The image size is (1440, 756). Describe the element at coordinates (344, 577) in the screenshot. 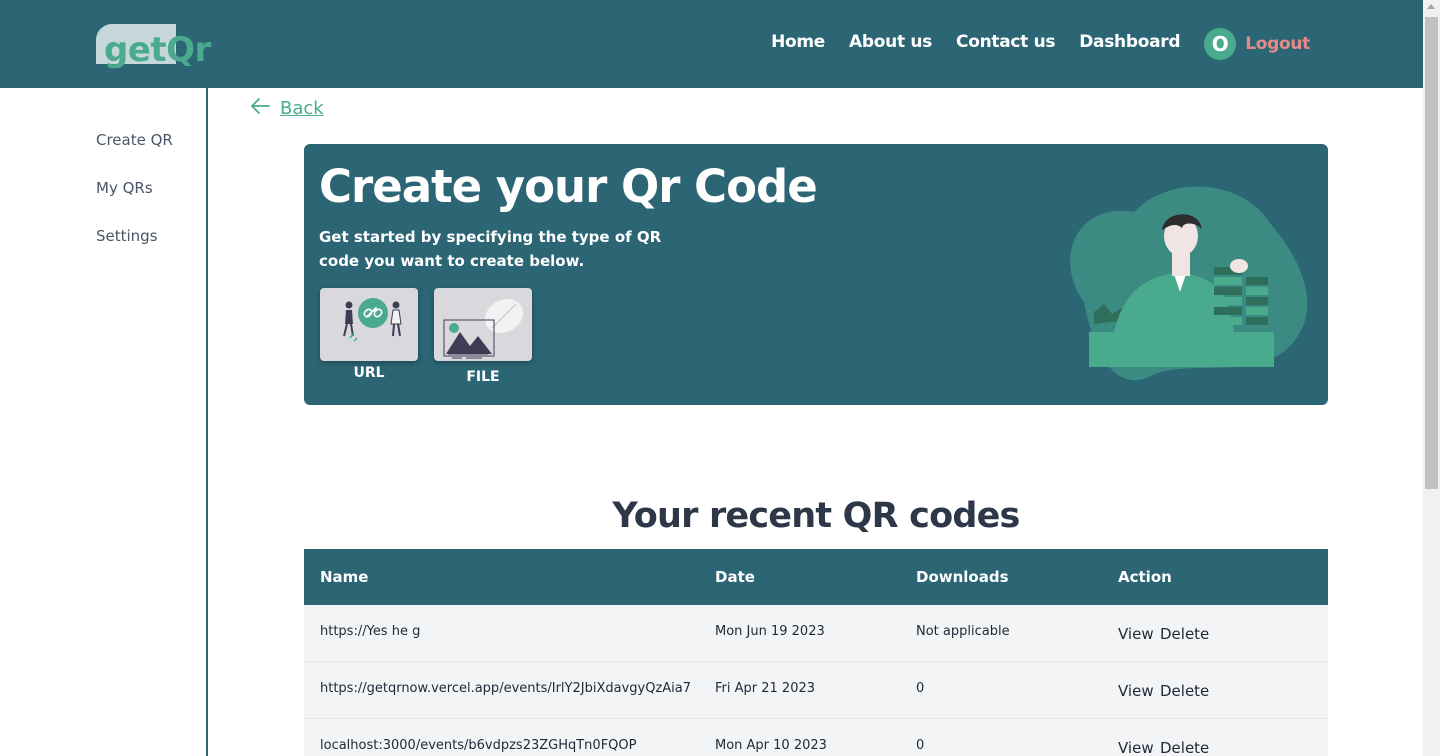

I see `column-name: Name` at that location.